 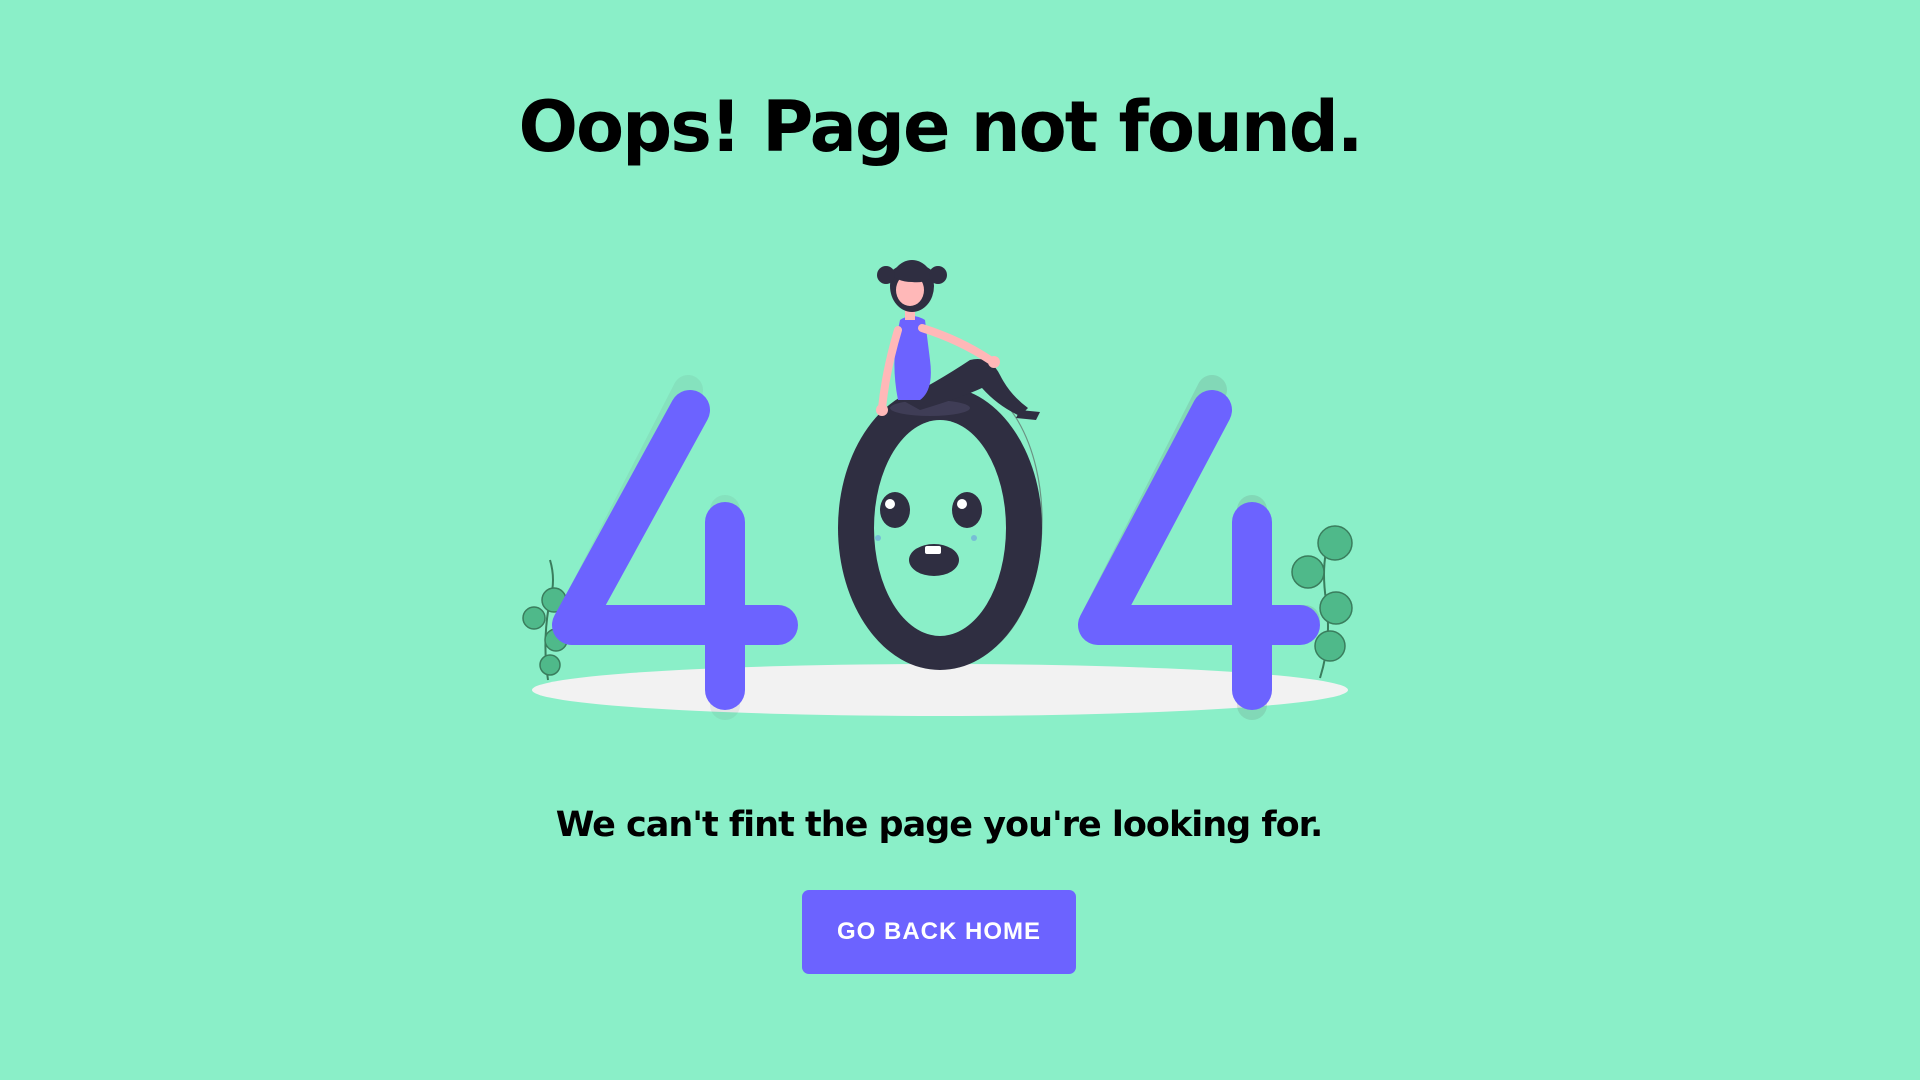 What do you see at coordinates (939, 932) in the screenshot?
I see `go-back-home-button: GO BACK HOME` at bounding box center [939, 932].